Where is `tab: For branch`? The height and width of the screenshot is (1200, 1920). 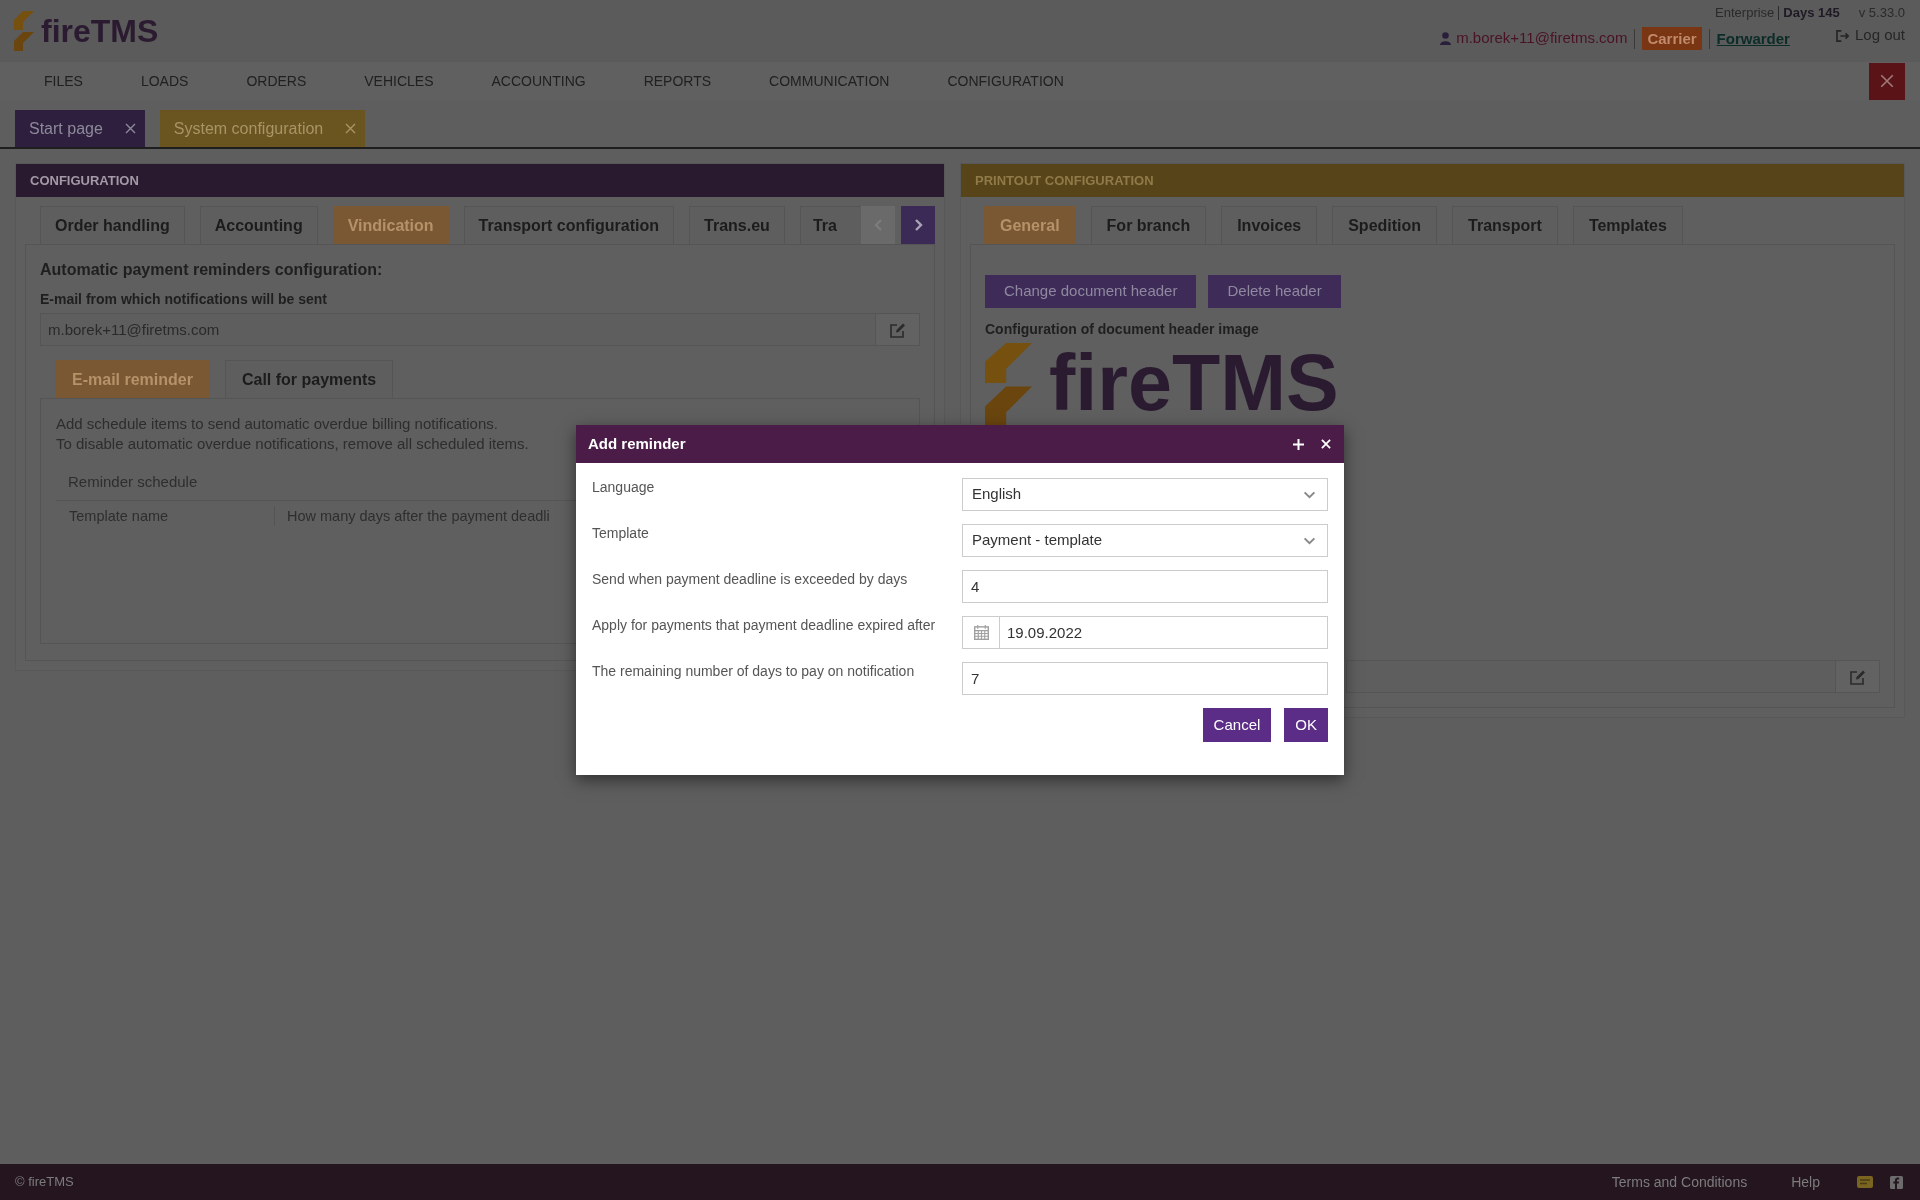
tab: For branch is located at coordinates (1148, 225).